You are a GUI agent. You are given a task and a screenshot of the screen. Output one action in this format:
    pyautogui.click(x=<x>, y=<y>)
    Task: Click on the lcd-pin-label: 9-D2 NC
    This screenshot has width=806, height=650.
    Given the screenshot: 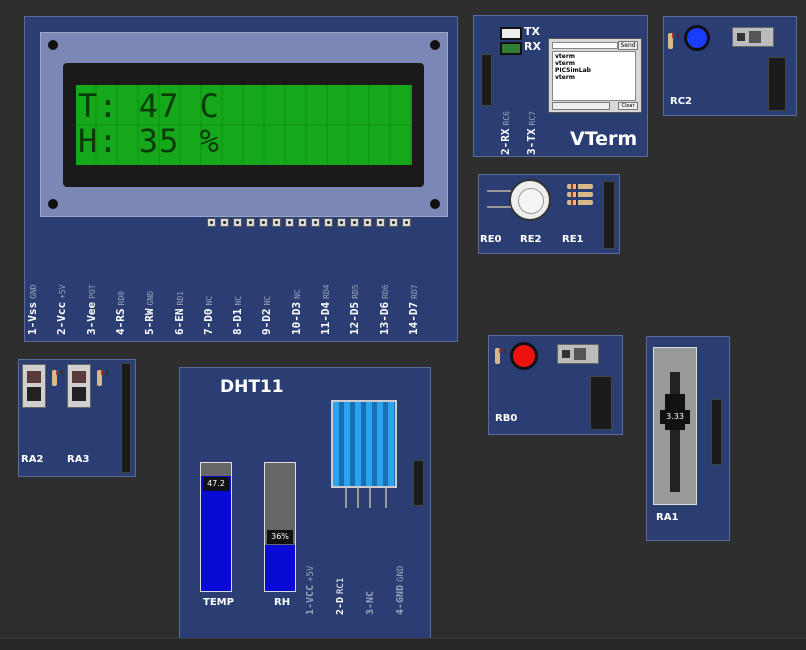 What is the action you would take?
    pyautogui.click(x=266, y=315)
    